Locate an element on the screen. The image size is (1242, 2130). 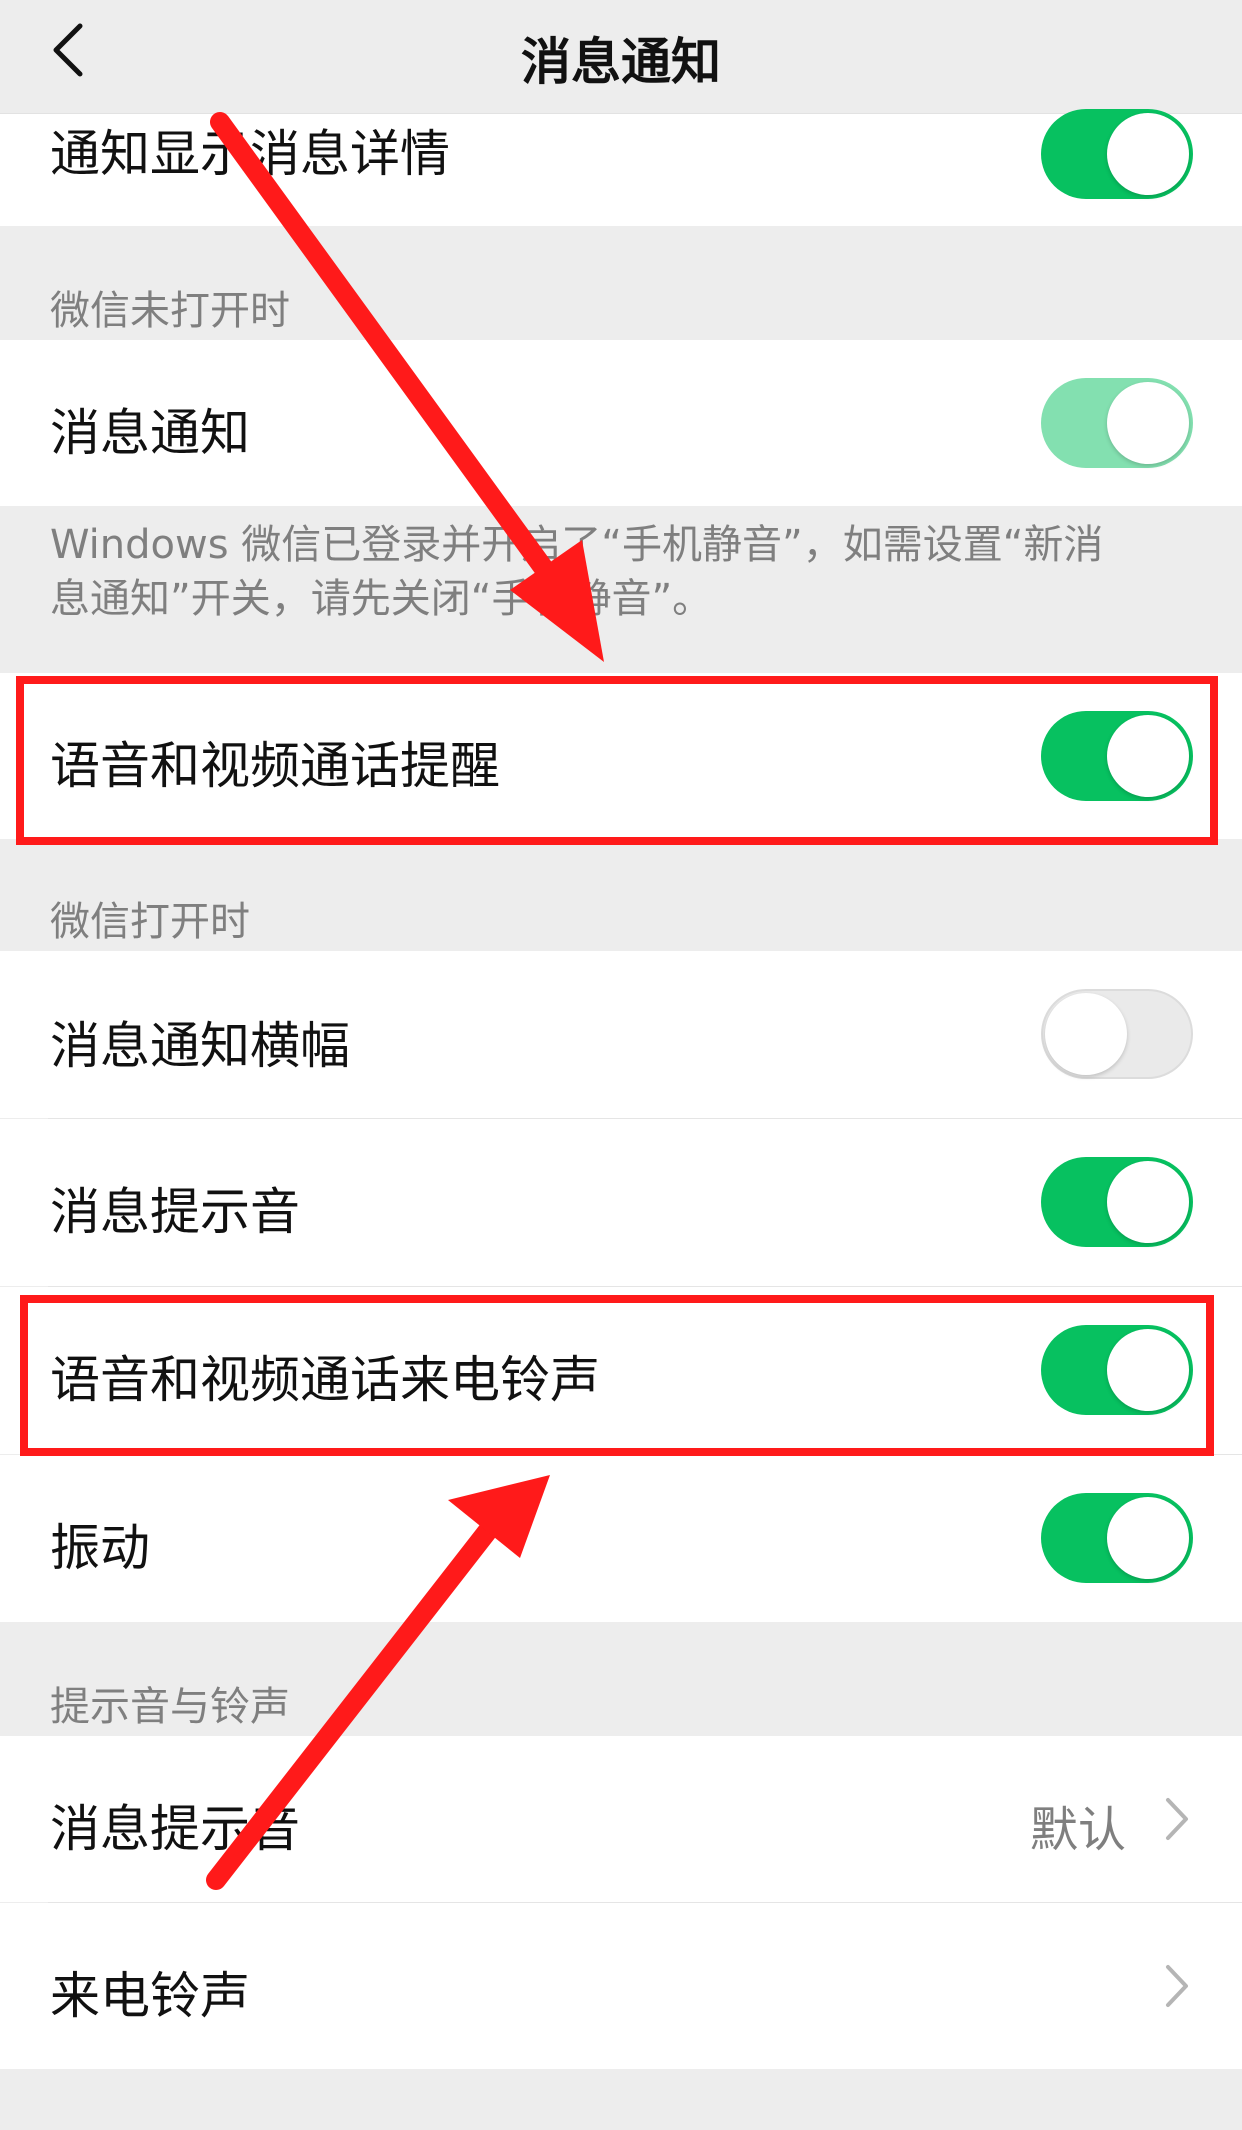
toggle-vibrate is located at coordinates (1117, 1538).